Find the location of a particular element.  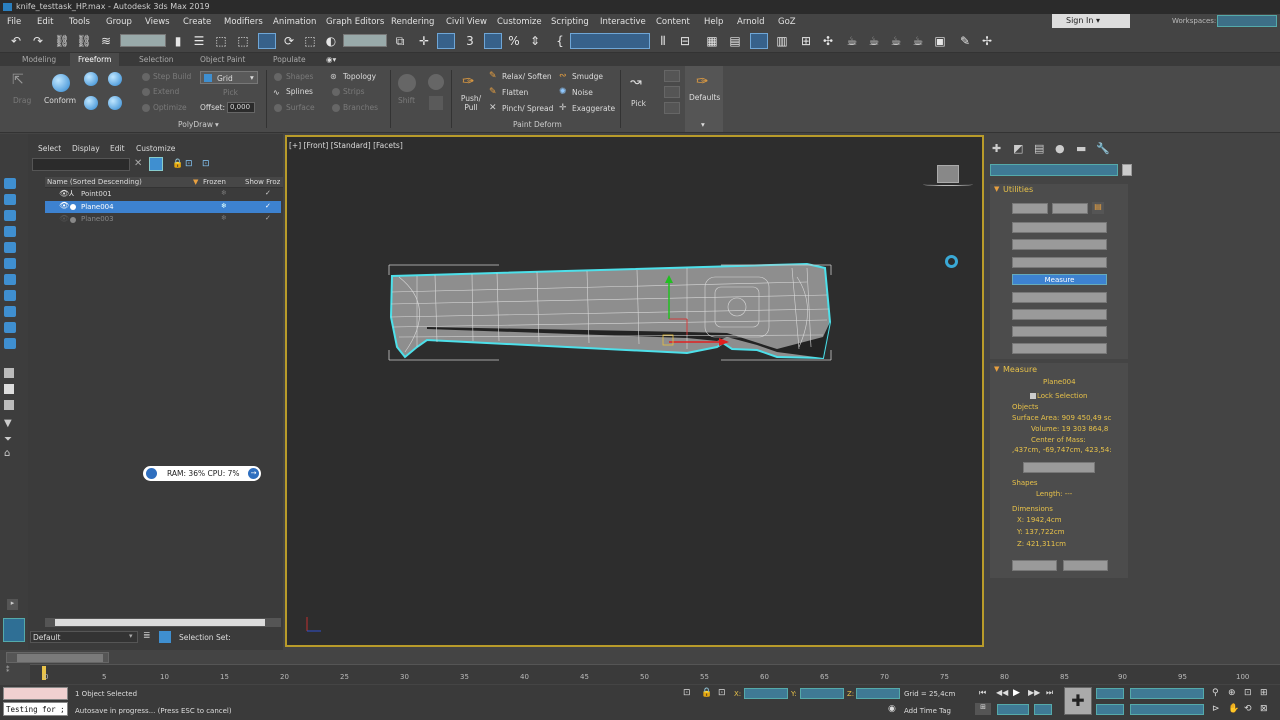

clear-search-icon: ✕ is located at coordinates (138, 163).